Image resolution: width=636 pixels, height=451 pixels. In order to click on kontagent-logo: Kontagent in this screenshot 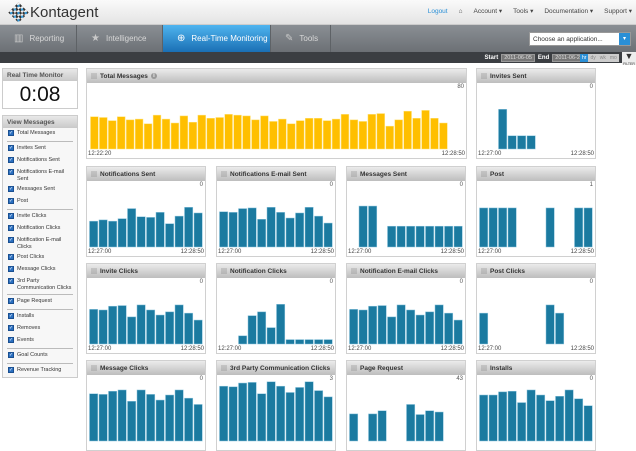, I will do `click(53, 12)`.